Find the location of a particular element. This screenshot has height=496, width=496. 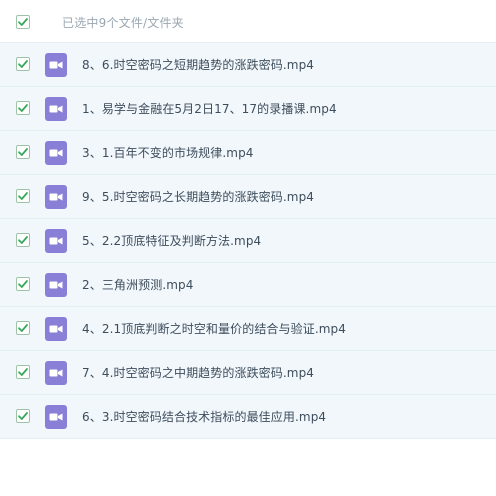

file-name: 4、2.1顶底判断之时空和量价的结合与验证.mp4 is located at coordinates (214, 329).